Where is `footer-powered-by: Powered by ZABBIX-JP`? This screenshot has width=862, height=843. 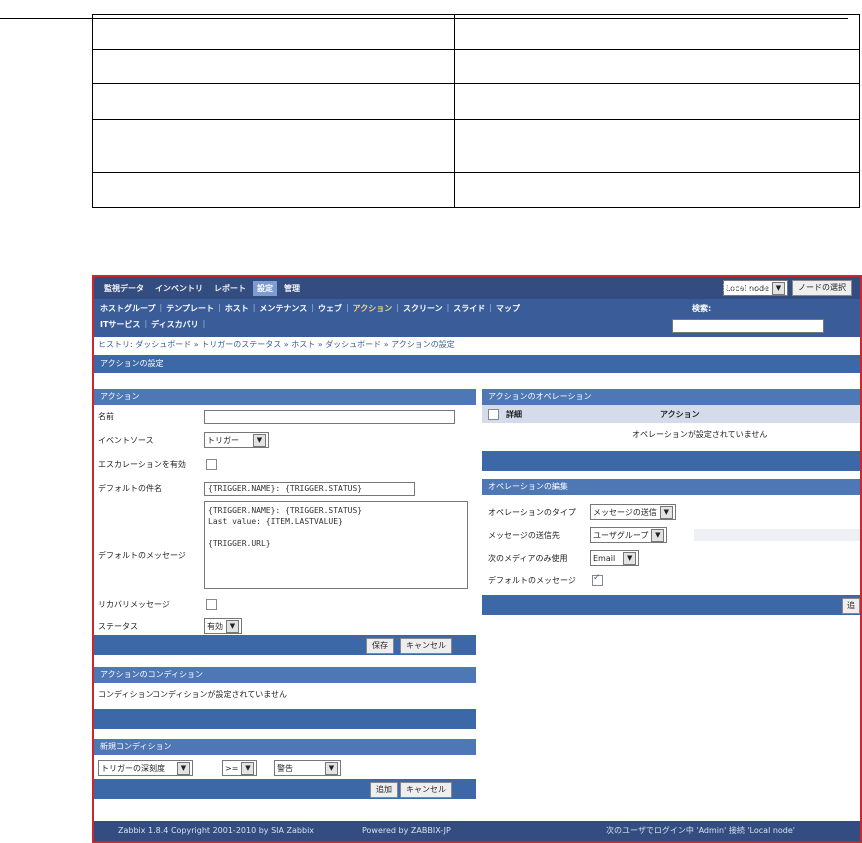
footer-powered-by: Powered by ZABBIX-JP is located at coordinates (406, 831).